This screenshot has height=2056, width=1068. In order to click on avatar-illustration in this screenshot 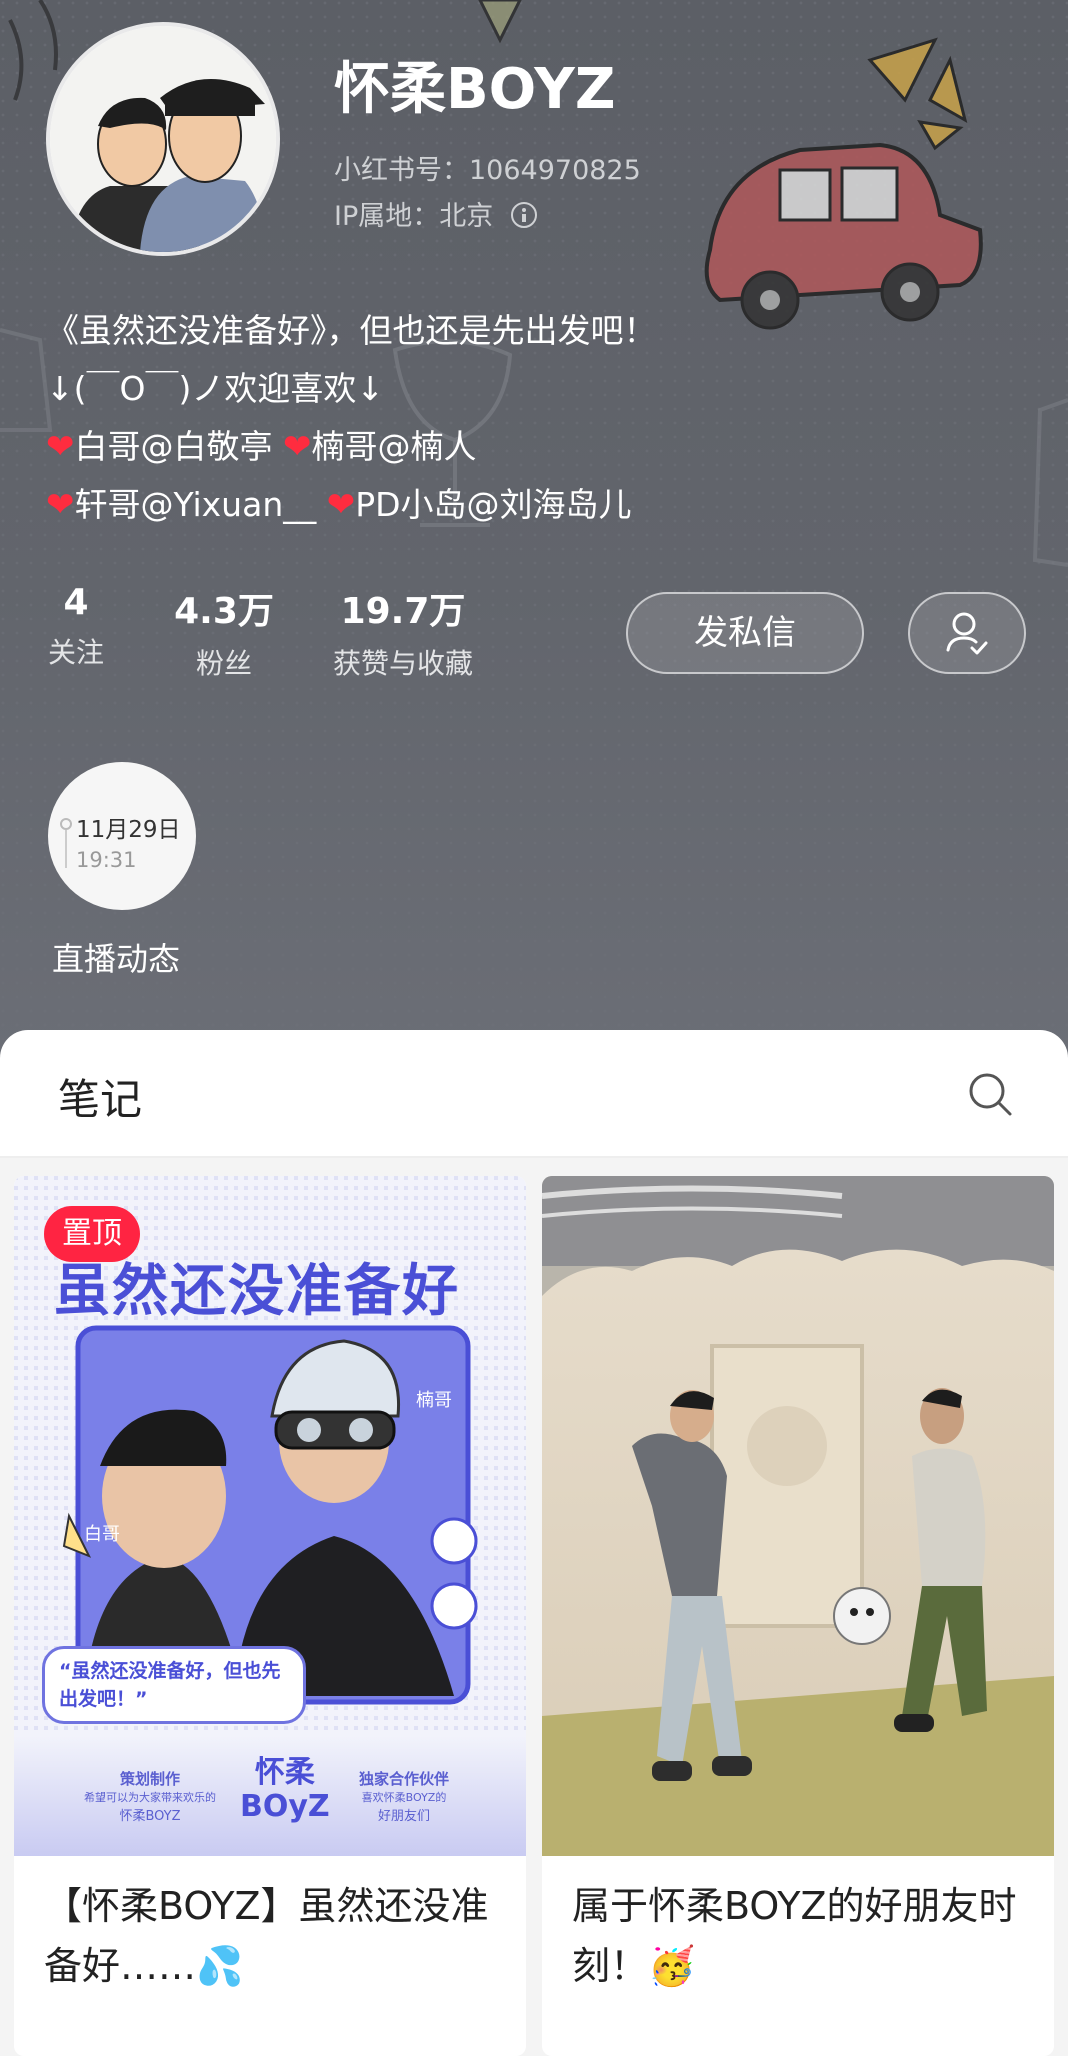, I will do `click(163, 139)`.